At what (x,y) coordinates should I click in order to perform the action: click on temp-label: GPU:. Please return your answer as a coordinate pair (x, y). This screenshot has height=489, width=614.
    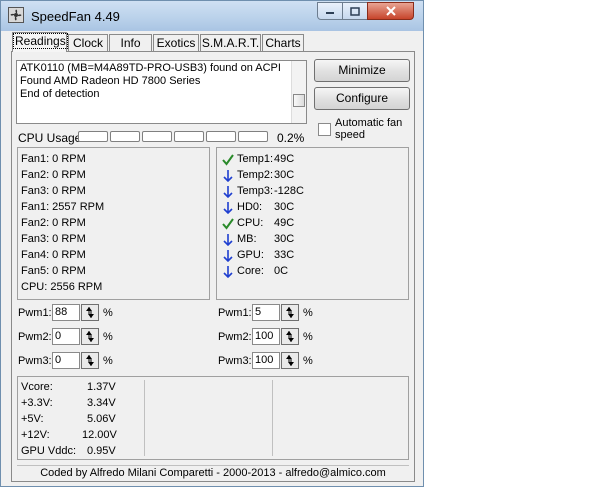
    Looking at the image, I should click on (250, 255).